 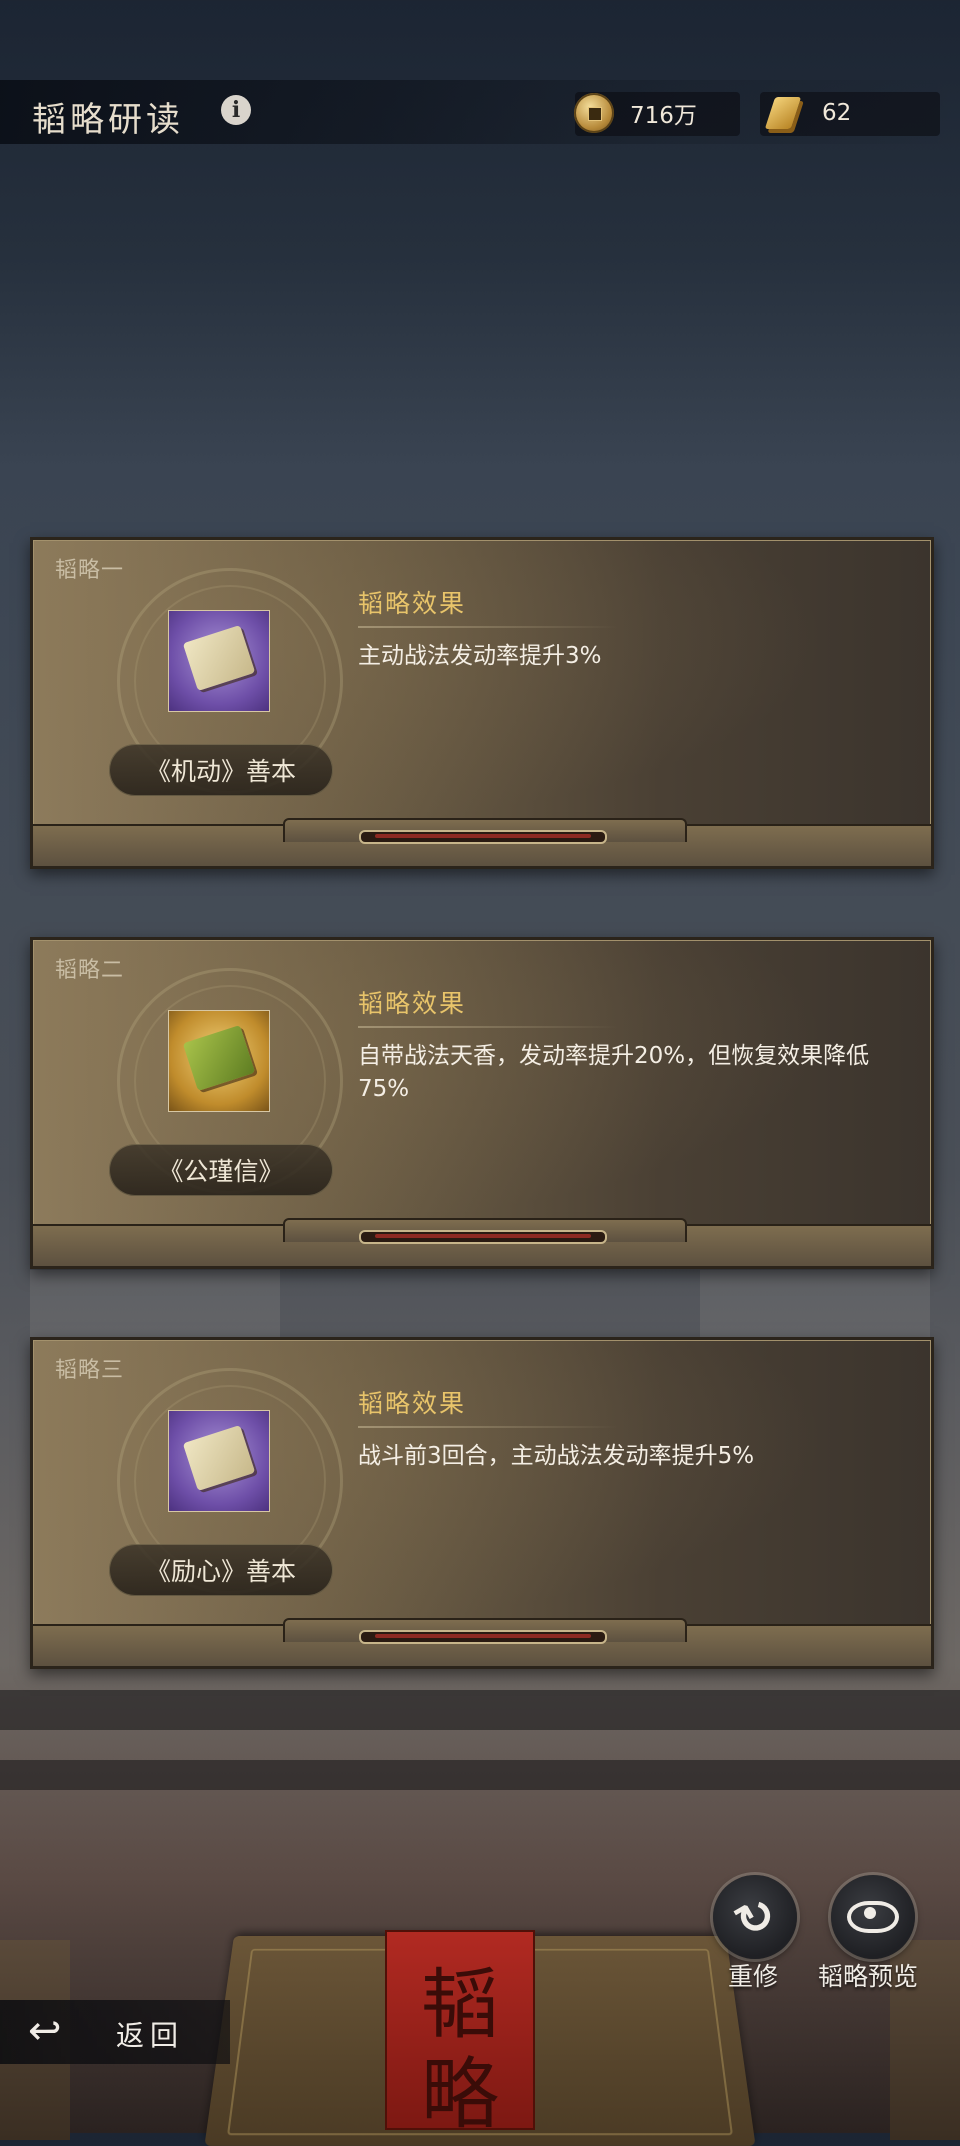 I want to click on page-title: 韬略研读, so click(x=108, y=120).